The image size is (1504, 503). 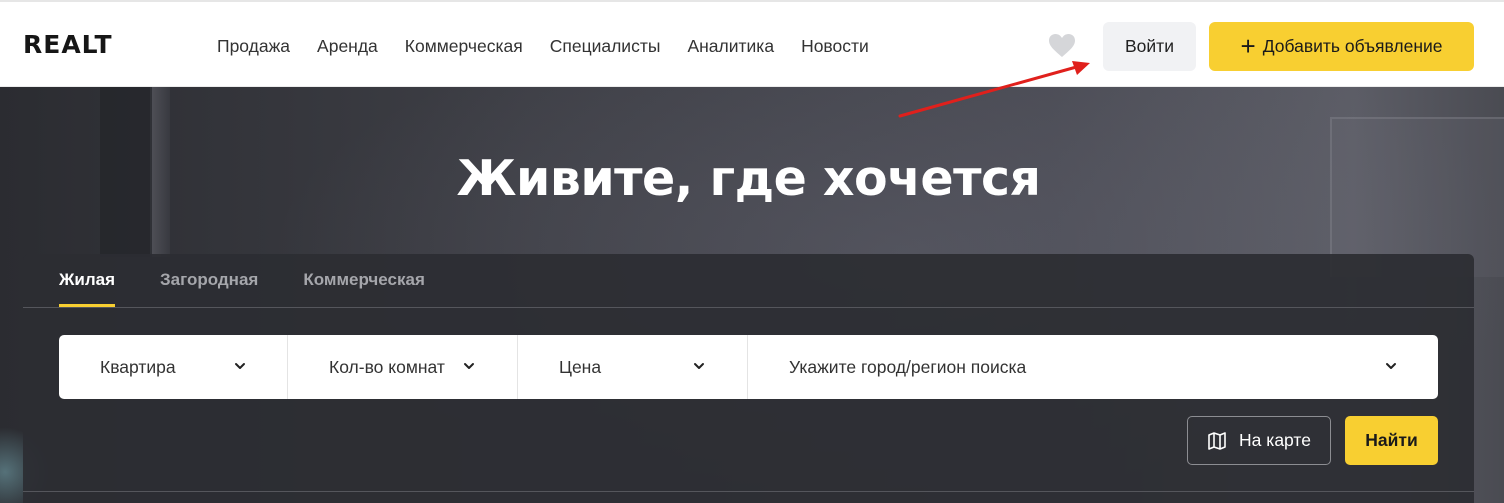 What do you see at coordinates (1093, 367) in the screenshot?
I see `location-select: Укажите город/регион поиска` at bounding box center [1093, 367].